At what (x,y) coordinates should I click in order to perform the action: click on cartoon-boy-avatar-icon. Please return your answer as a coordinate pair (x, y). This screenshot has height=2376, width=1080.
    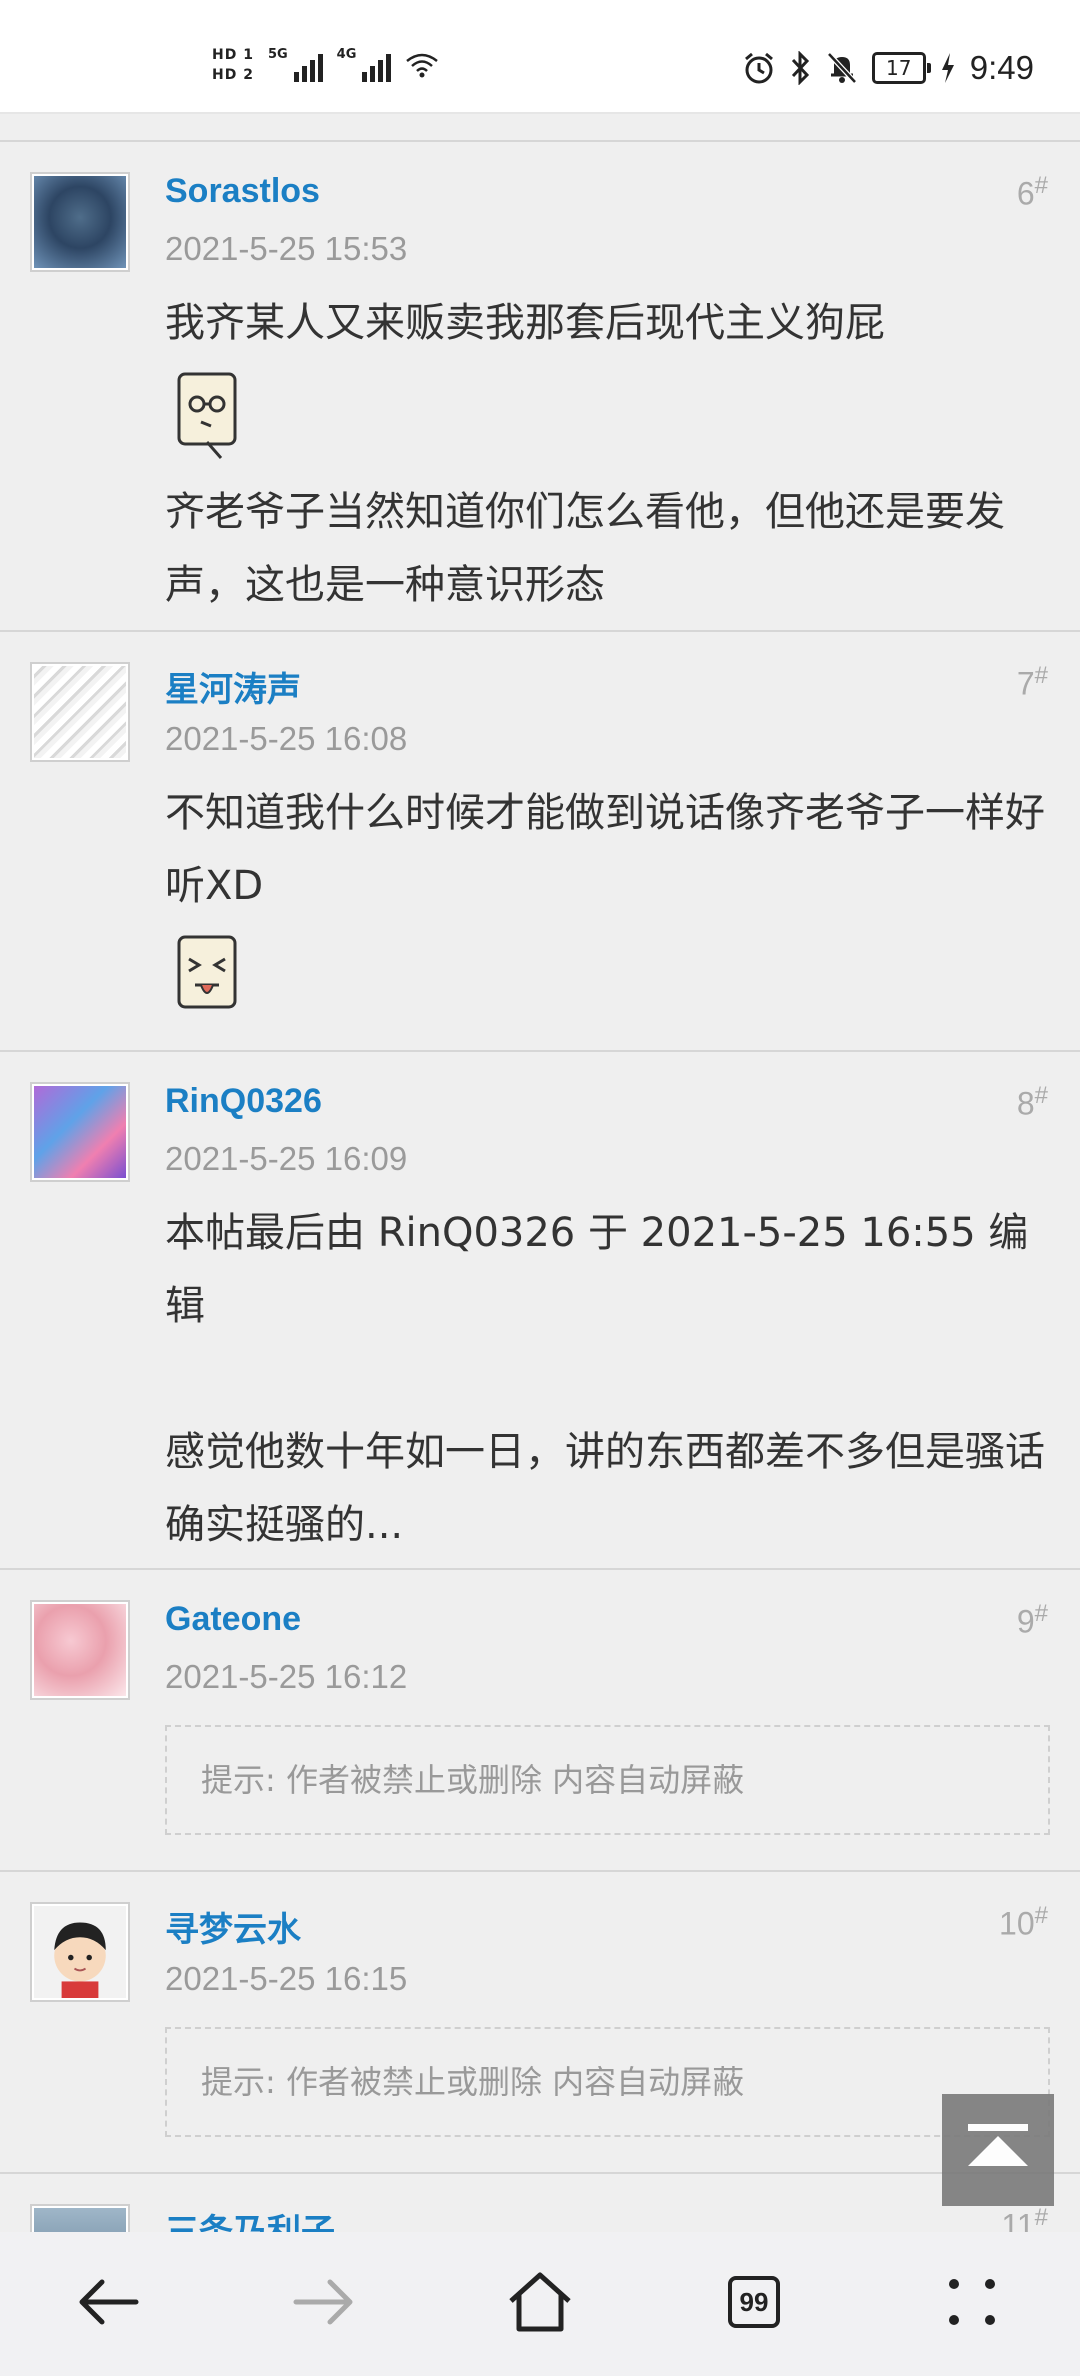
    Looking at the image, I should click on (80, 1952).